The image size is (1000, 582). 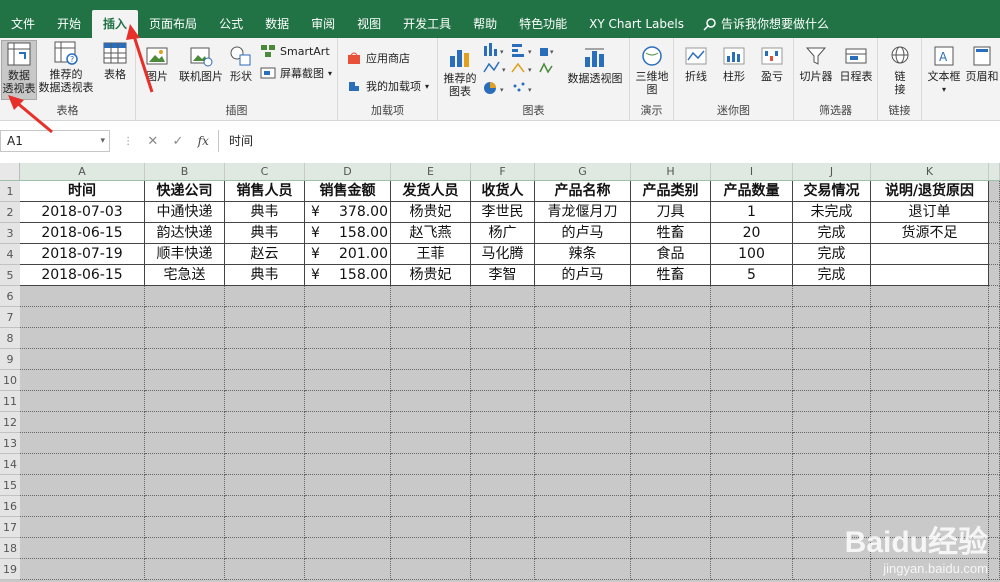 I want to click on enter-icon: ✓, so click(x=177, y=141).